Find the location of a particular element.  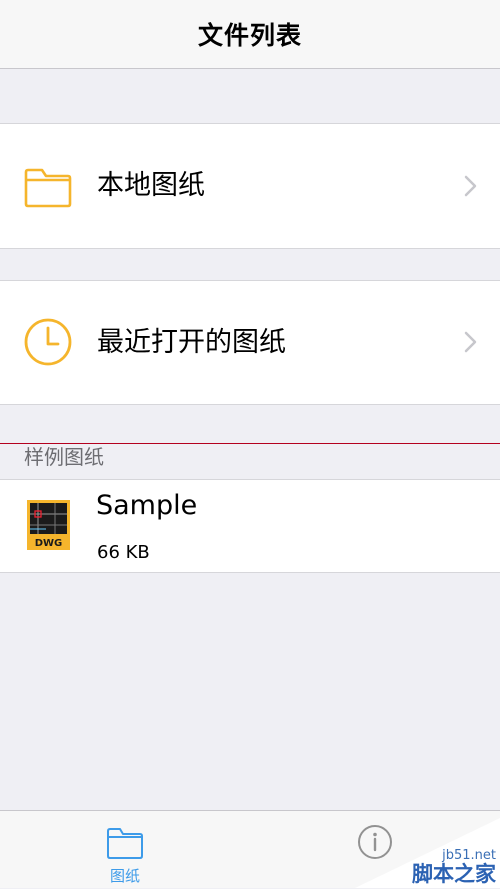

recent-drawings-row: 最近打开的图纸 is located at coordinates (250, 342).